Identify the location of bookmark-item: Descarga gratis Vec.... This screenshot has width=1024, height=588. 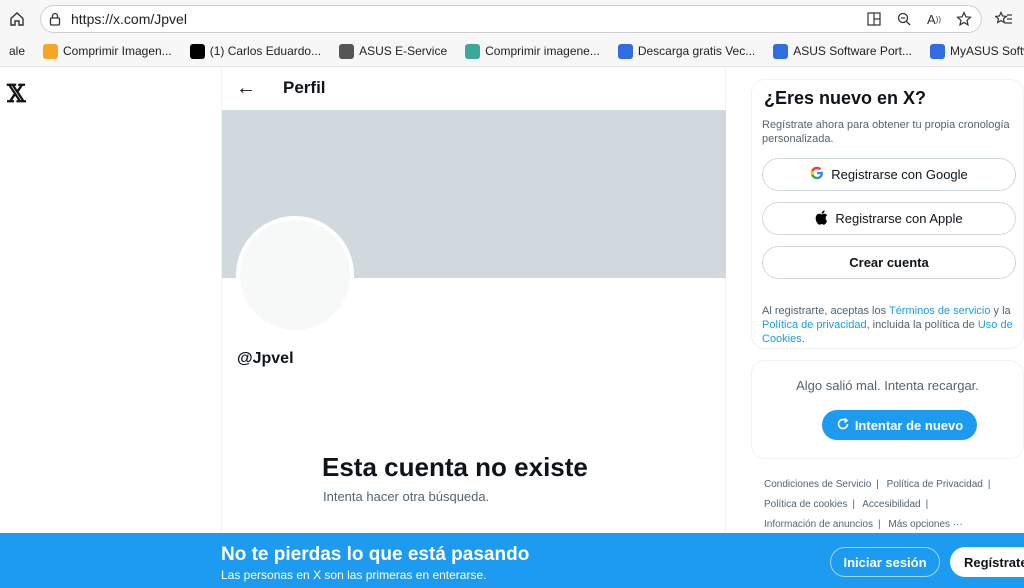
(686, 51).